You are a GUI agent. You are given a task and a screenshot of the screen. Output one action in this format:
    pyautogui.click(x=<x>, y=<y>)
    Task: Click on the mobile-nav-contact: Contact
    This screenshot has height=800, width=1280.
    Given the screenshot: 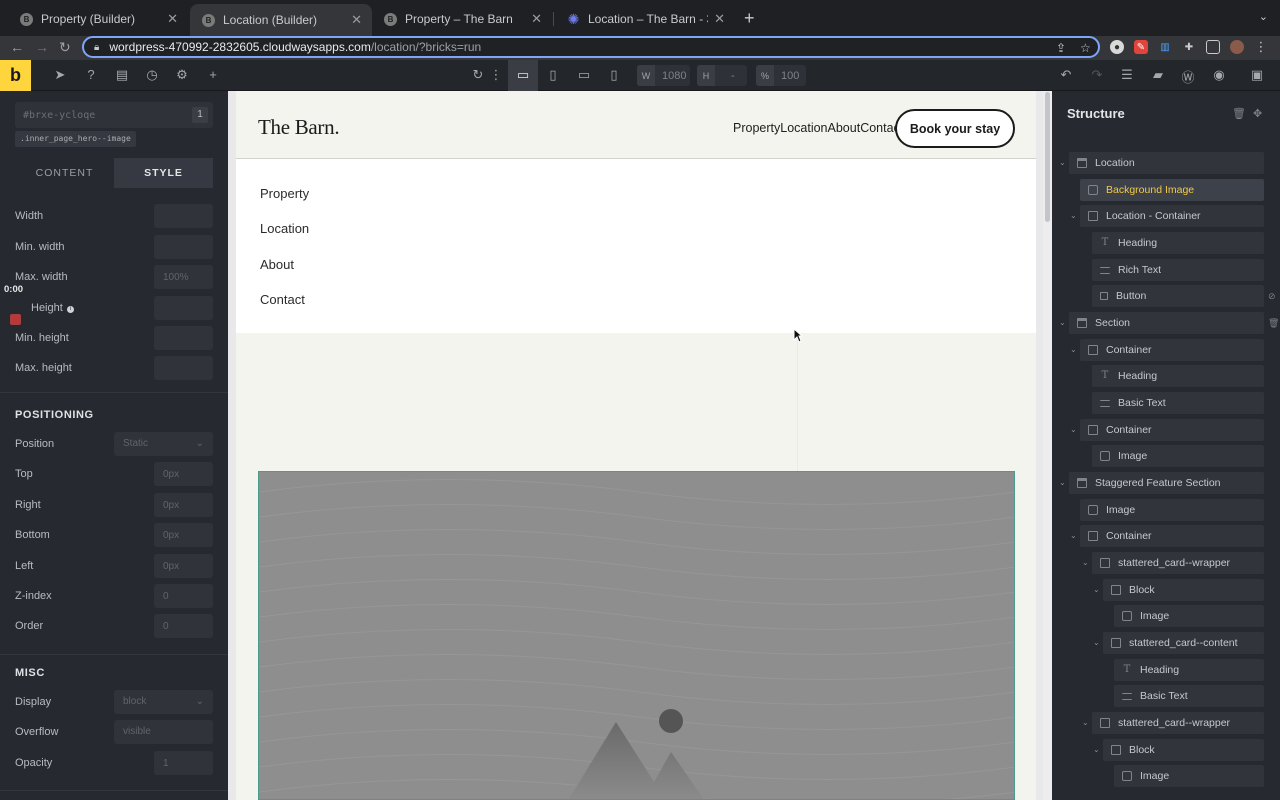 What is the action you would take?
    pyautogui.click(x=282, y=299)
    